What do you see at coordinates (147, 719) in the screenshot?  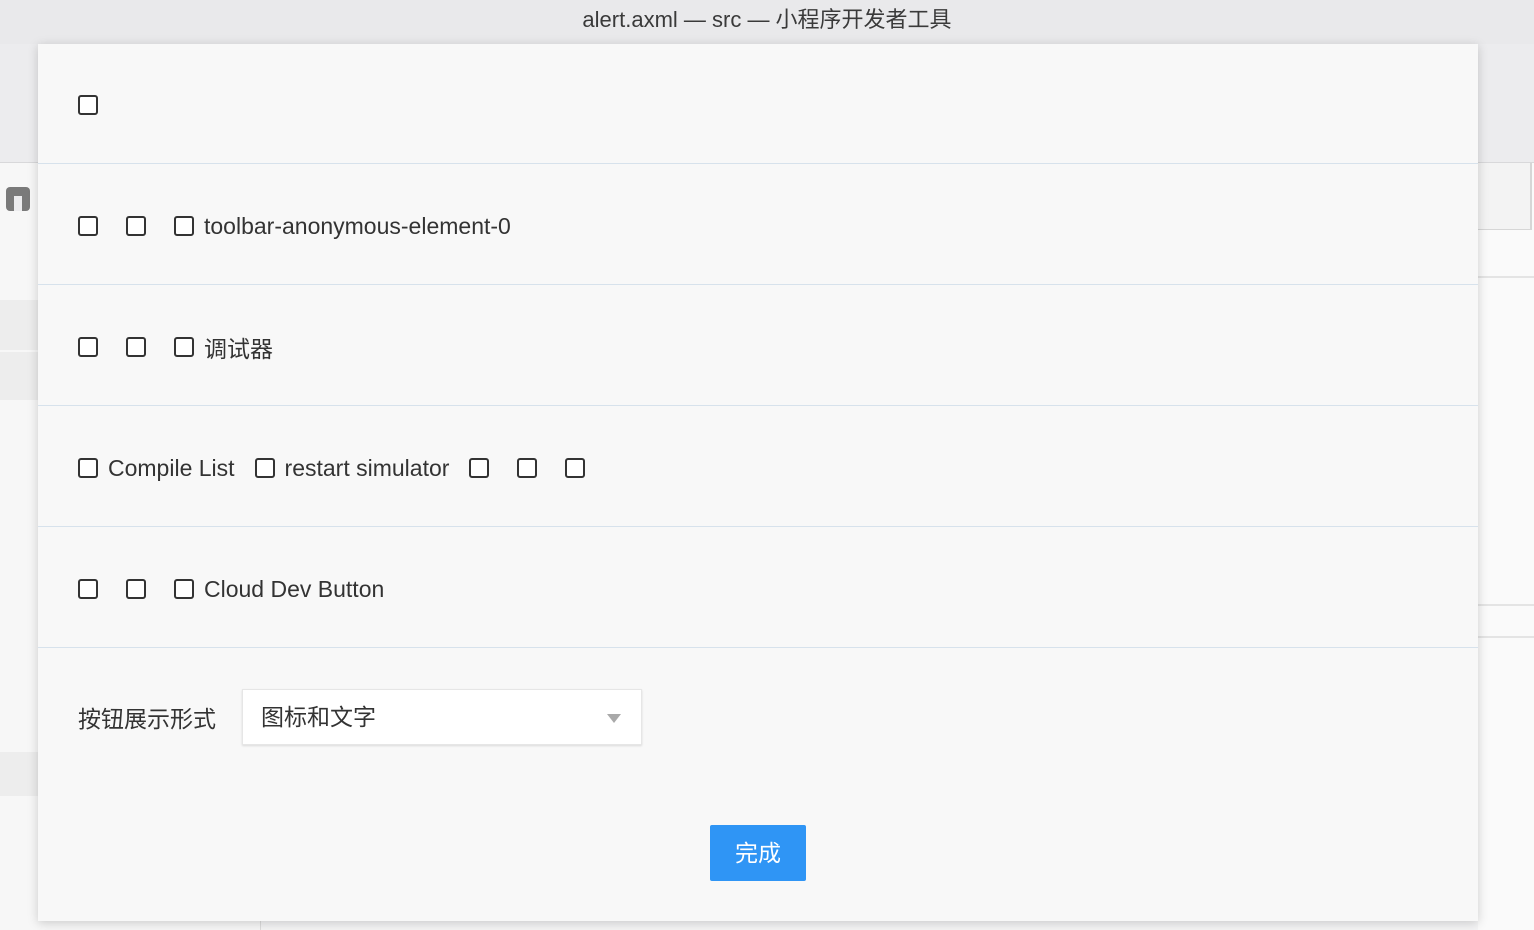 I see `display-mode-label: 按钮展示形式` at bounding box center [147, 719].